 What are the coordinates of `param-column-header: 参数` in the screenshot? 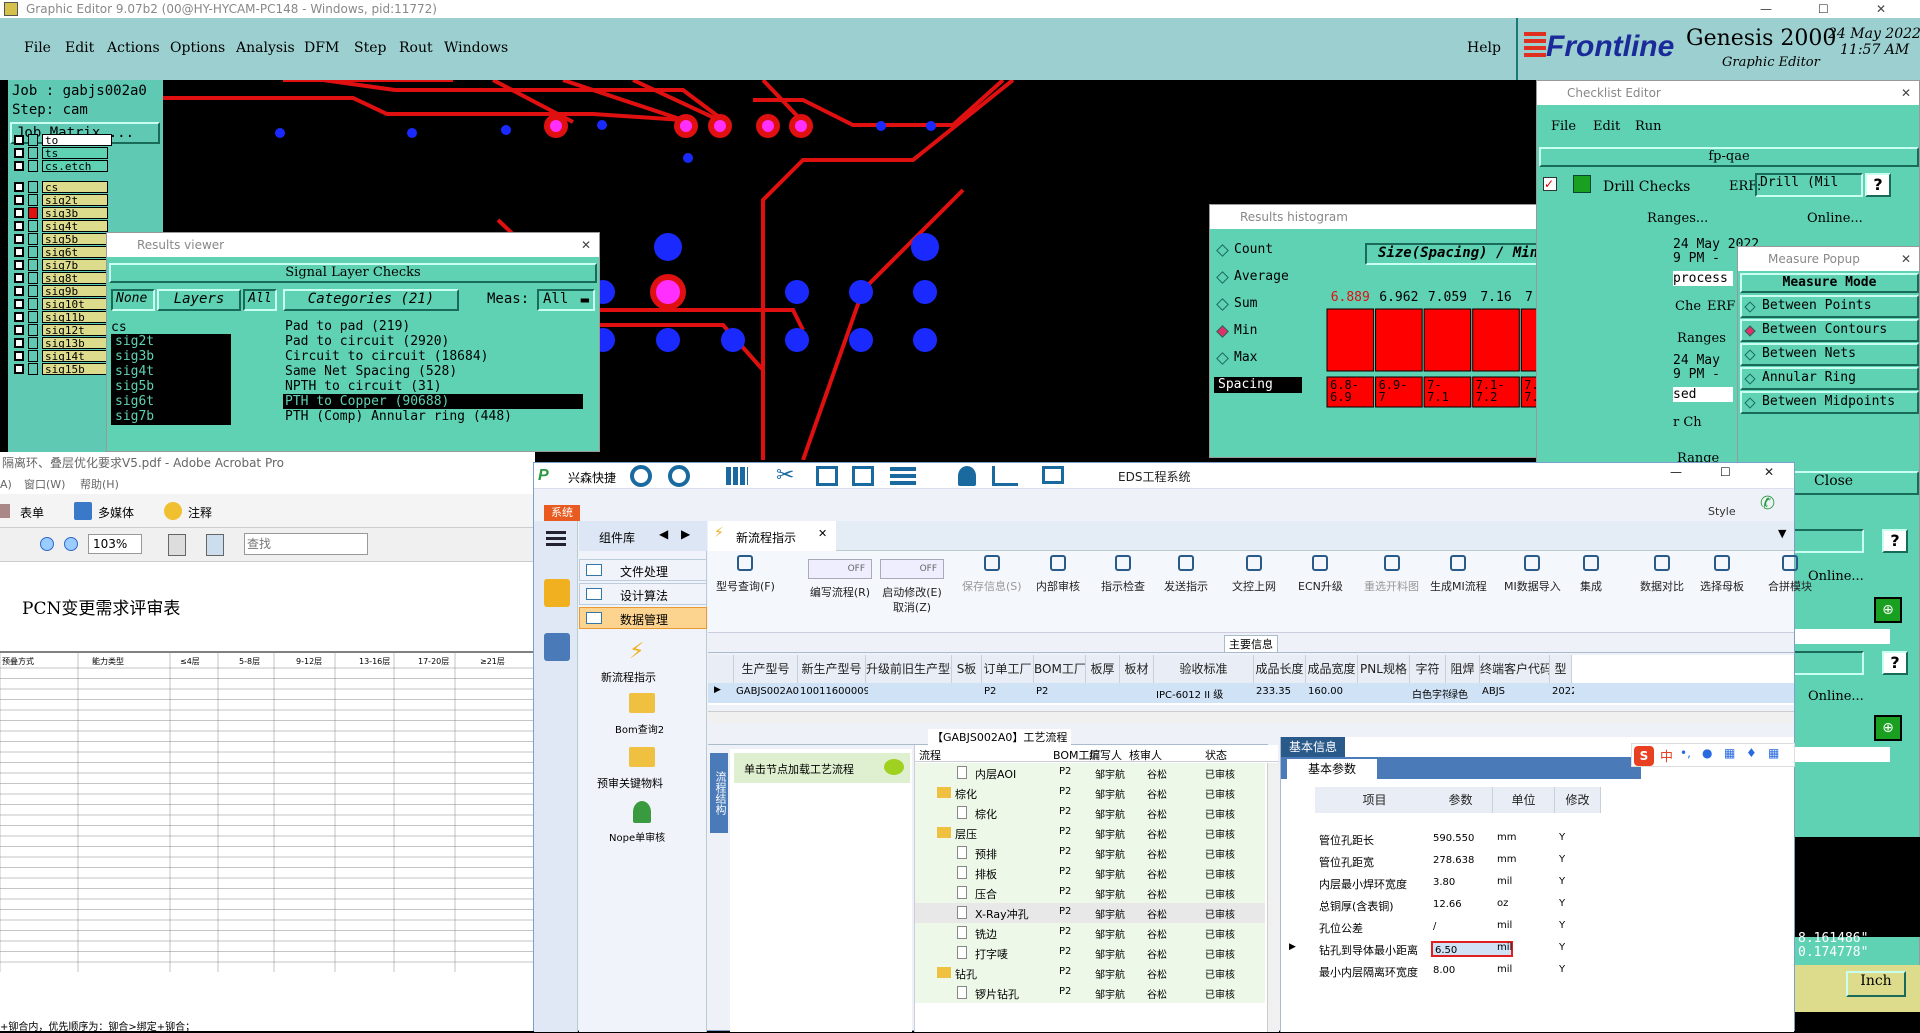 It's located at (1461, 800).